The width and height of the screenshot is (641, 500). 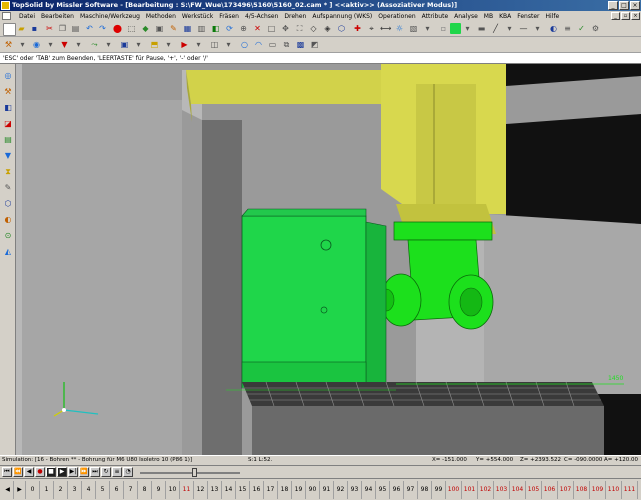 What do you see at coordinates (625, 16) in the screenshot?
I see `doc-restore-button: ▫` at bounding box center [625, 16].